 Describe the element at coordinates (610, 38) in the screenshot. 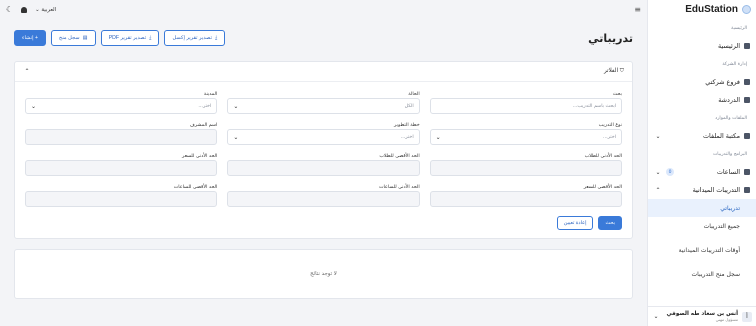

I see `page-title: تدريباتي` at that location.